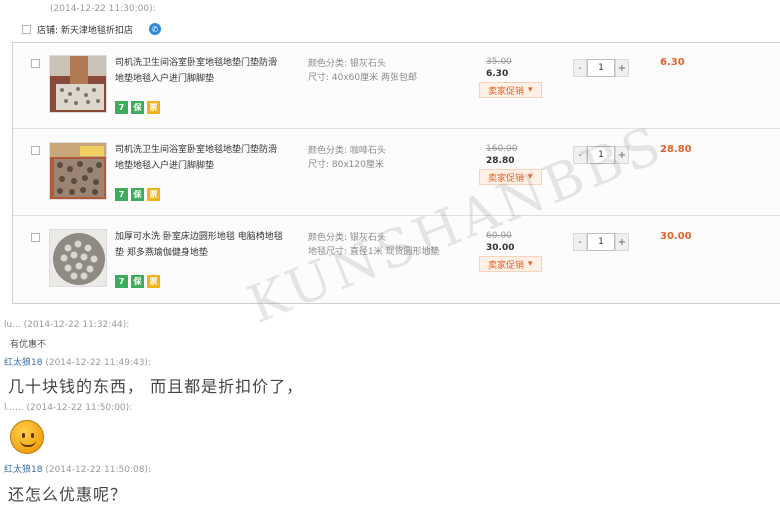 The height and width of the screenshot is (510, 780). I want to click on chat-message-text: 还怎么优惠呢？, so click(68, 494).